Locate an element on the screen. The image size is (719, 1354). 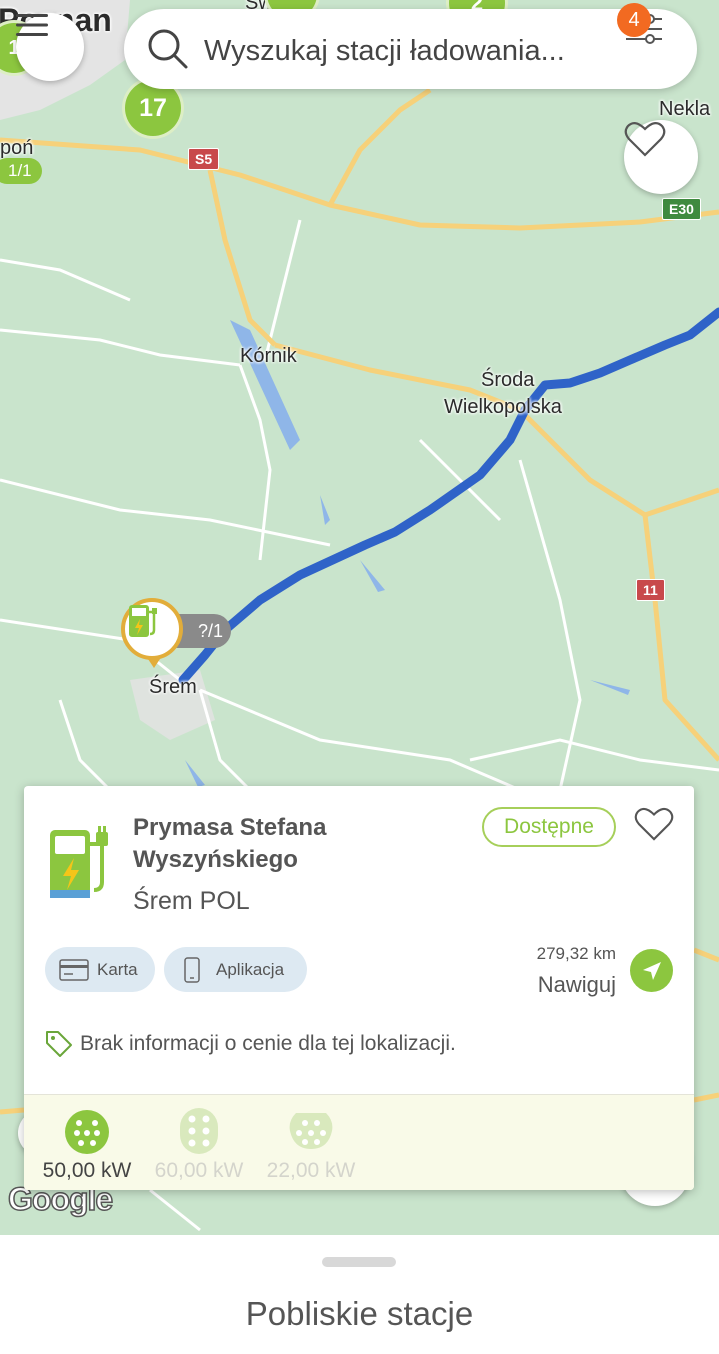
navigate-button is located at coordinates (651, 970).